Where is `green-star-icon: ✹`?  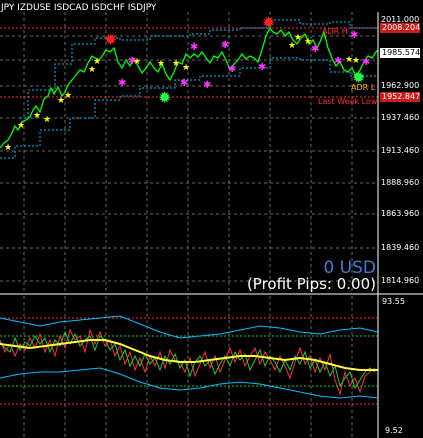
green-star-icon: ✹ is located at coordinates (164, 97).